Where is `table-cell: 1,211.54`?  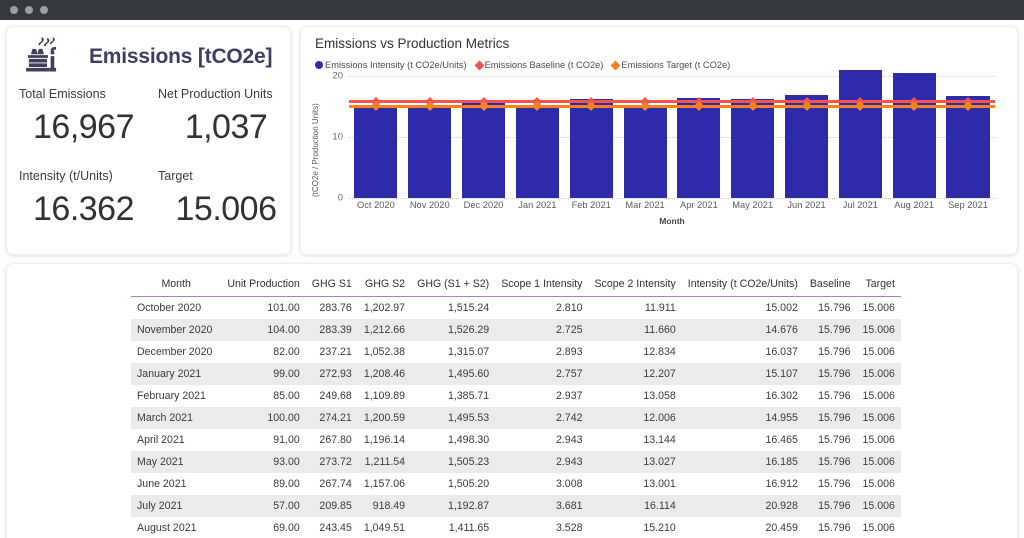
table-cell: 1,211.54 is located at coordinates (385, 462).